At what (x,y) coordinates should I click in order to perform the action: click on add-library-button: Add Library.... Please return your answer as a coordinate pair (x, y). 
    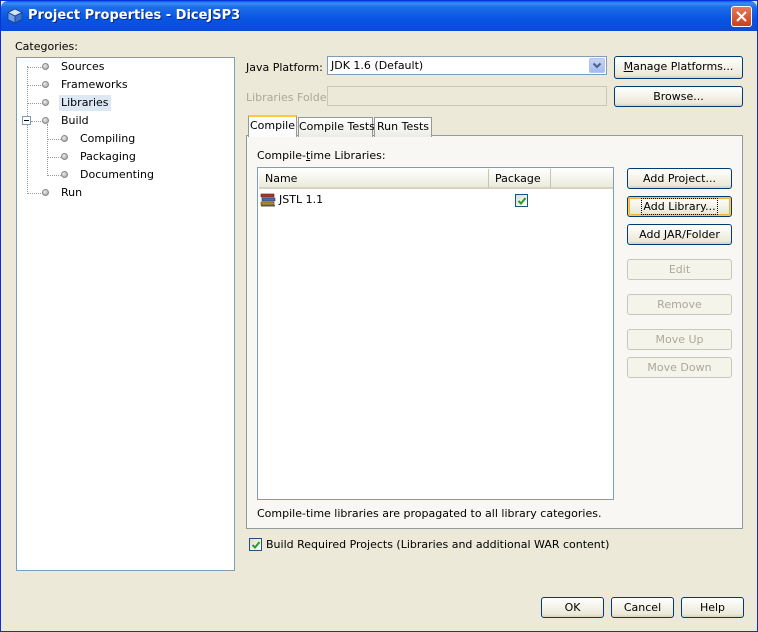
    Looking at the image, I should click on (679, 206).